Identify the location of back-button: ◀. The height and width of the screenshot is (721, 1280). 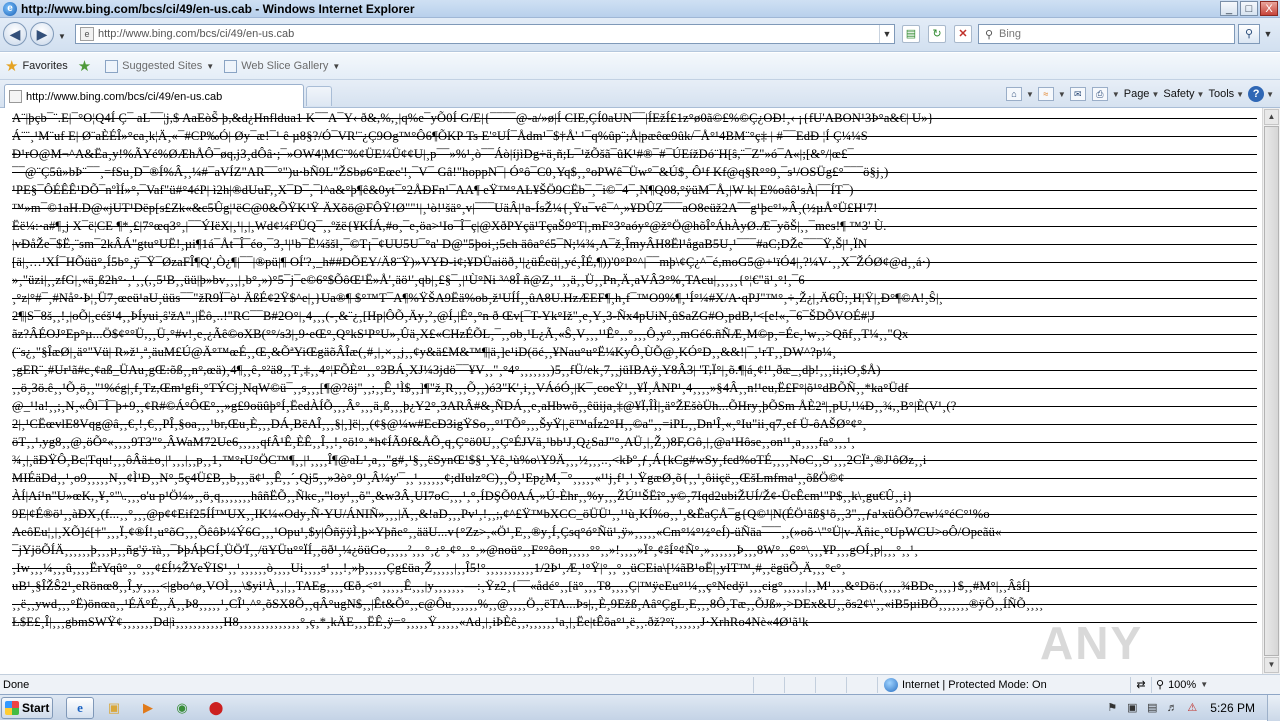
(15, 34).